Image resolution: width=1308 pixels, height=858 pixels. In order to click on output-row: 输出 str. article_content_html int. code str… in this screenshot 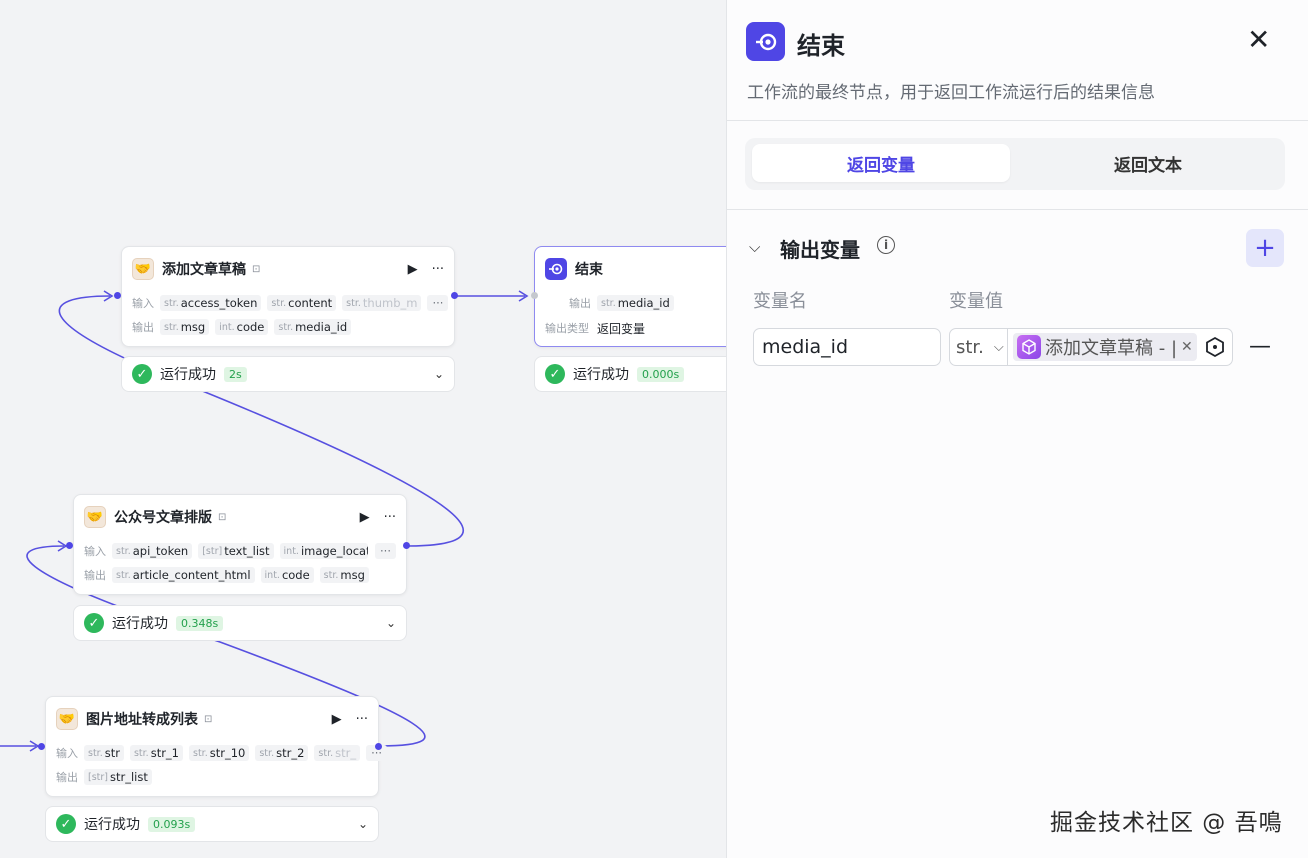, I will do `click(240, 575)`.